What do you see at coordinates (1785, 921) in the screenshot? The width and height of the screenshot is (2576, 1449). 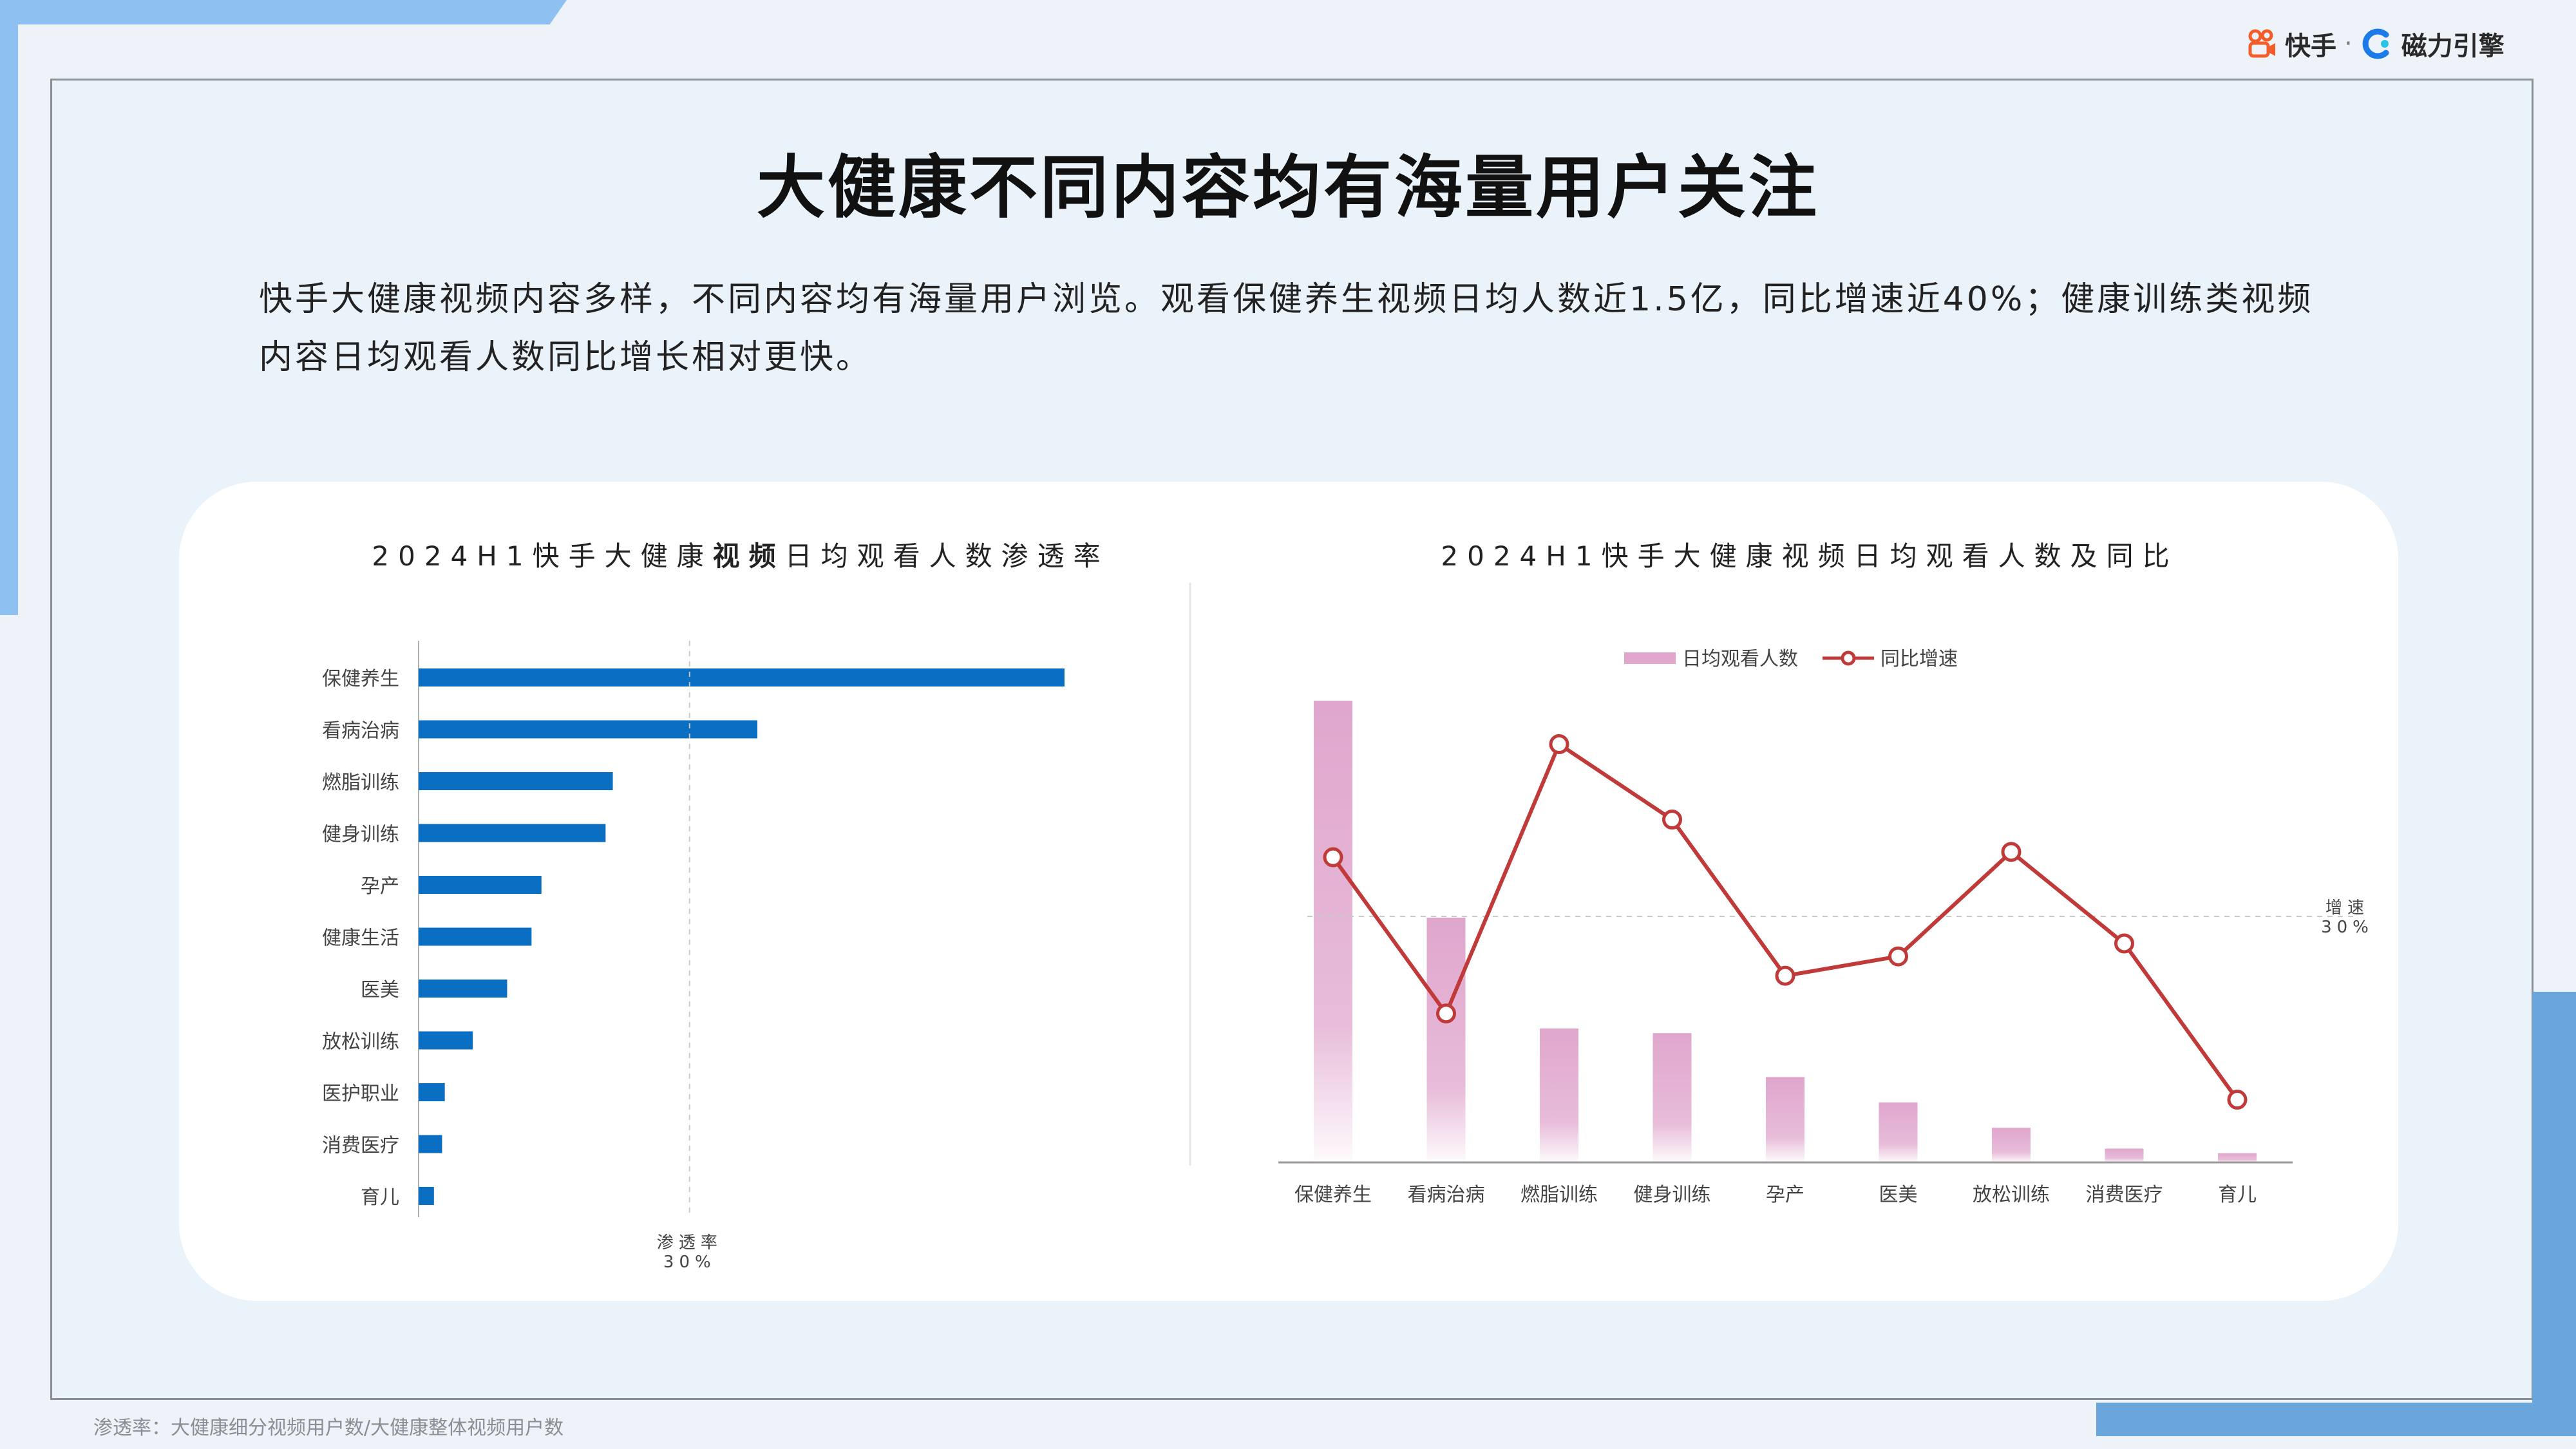 I see `right-chart-growth-line` at bounding box center [1785, 921].